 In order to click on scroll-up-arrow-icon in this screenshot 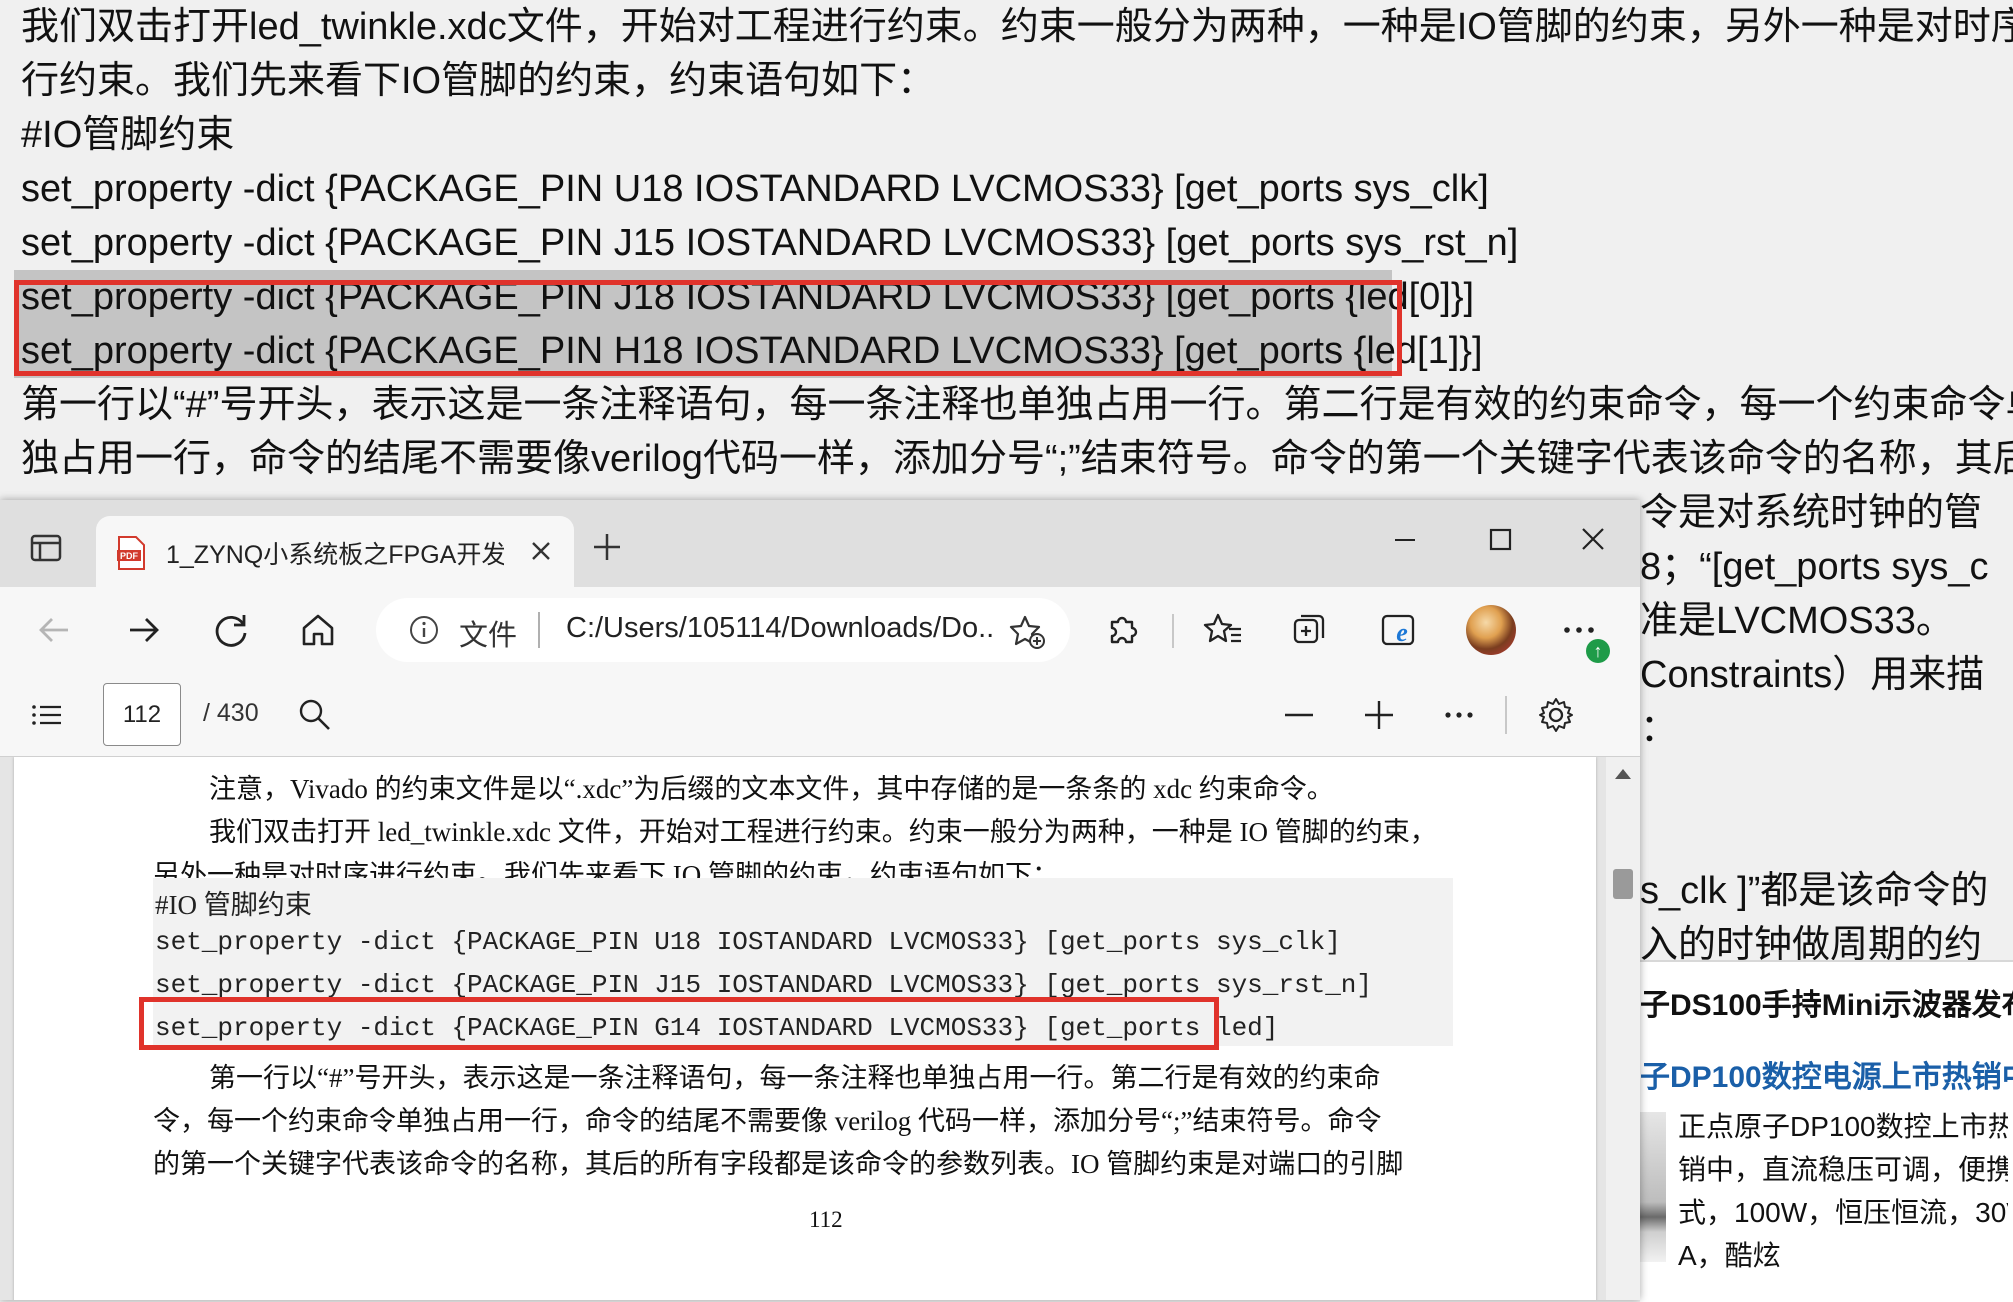, I will do `click(1623, 774)`.